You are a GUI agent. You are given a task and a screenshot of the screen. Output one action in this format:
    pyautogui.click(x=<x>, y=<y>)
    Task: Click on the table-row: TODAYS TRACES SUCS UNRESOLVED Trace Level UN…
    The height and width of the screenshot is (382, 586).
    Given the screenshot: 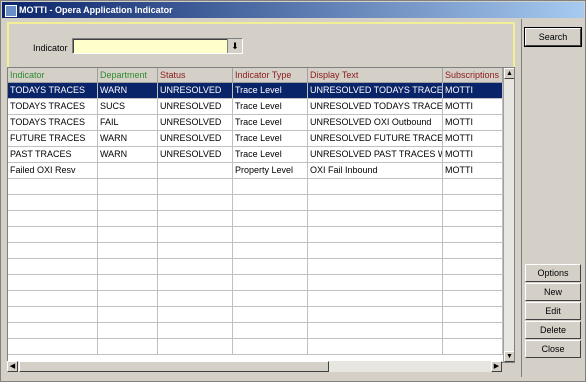 What is the action you would take?
    pyautogui.click(x=255, y=107)
    